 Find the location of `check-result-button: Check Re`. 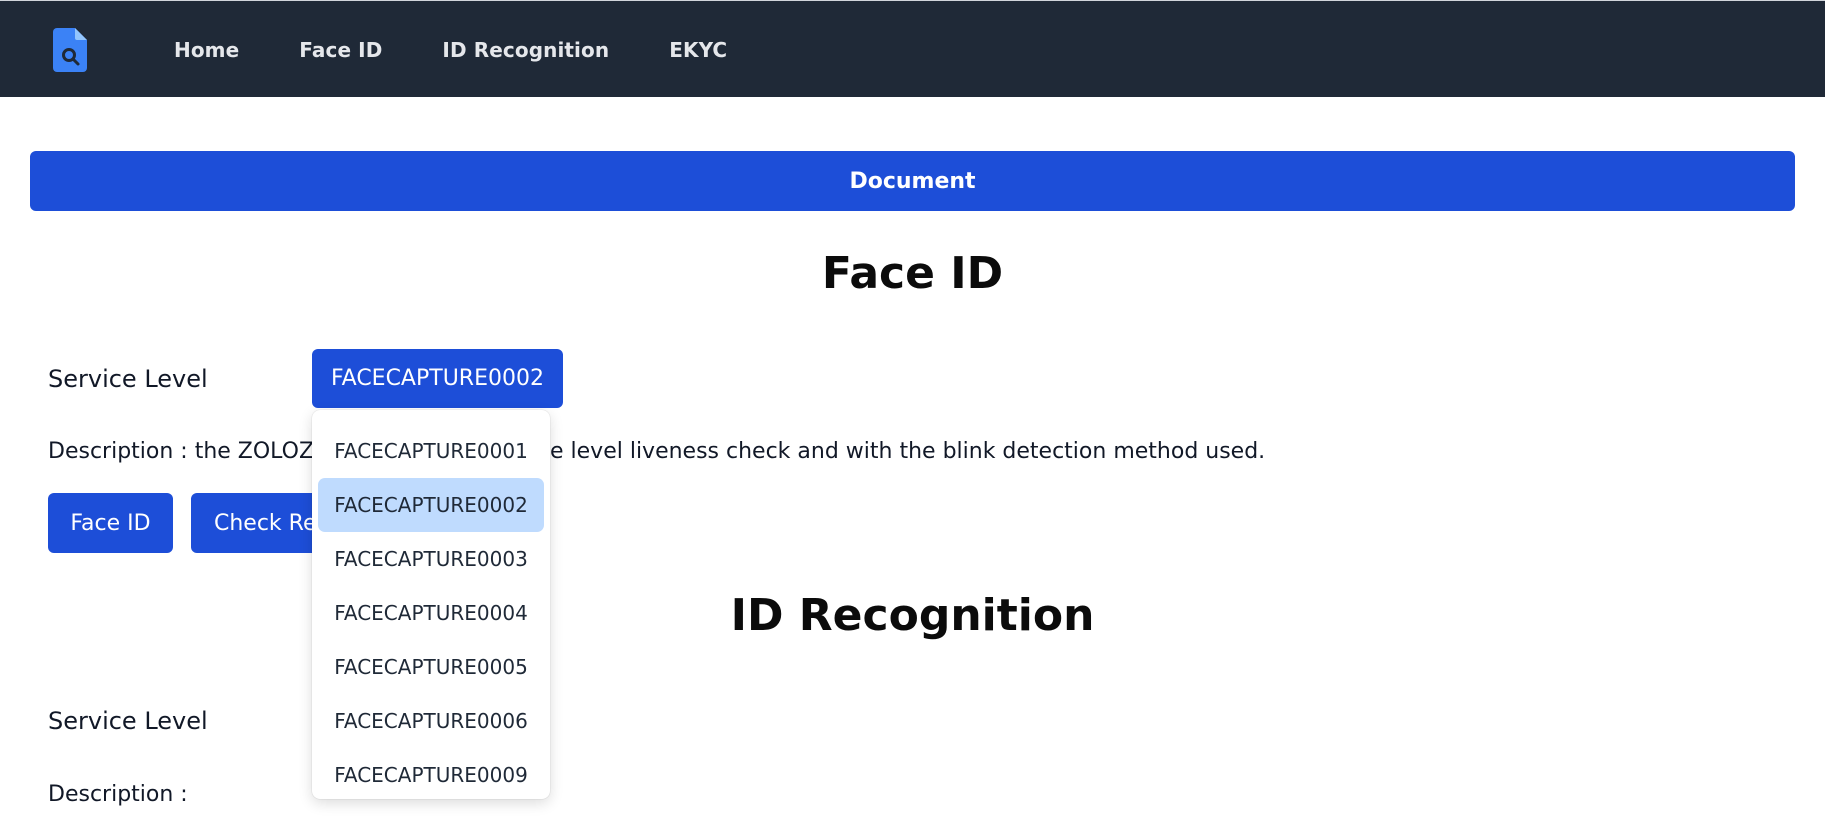

check-result-button: Check Re is located at coordinates (256, 523).